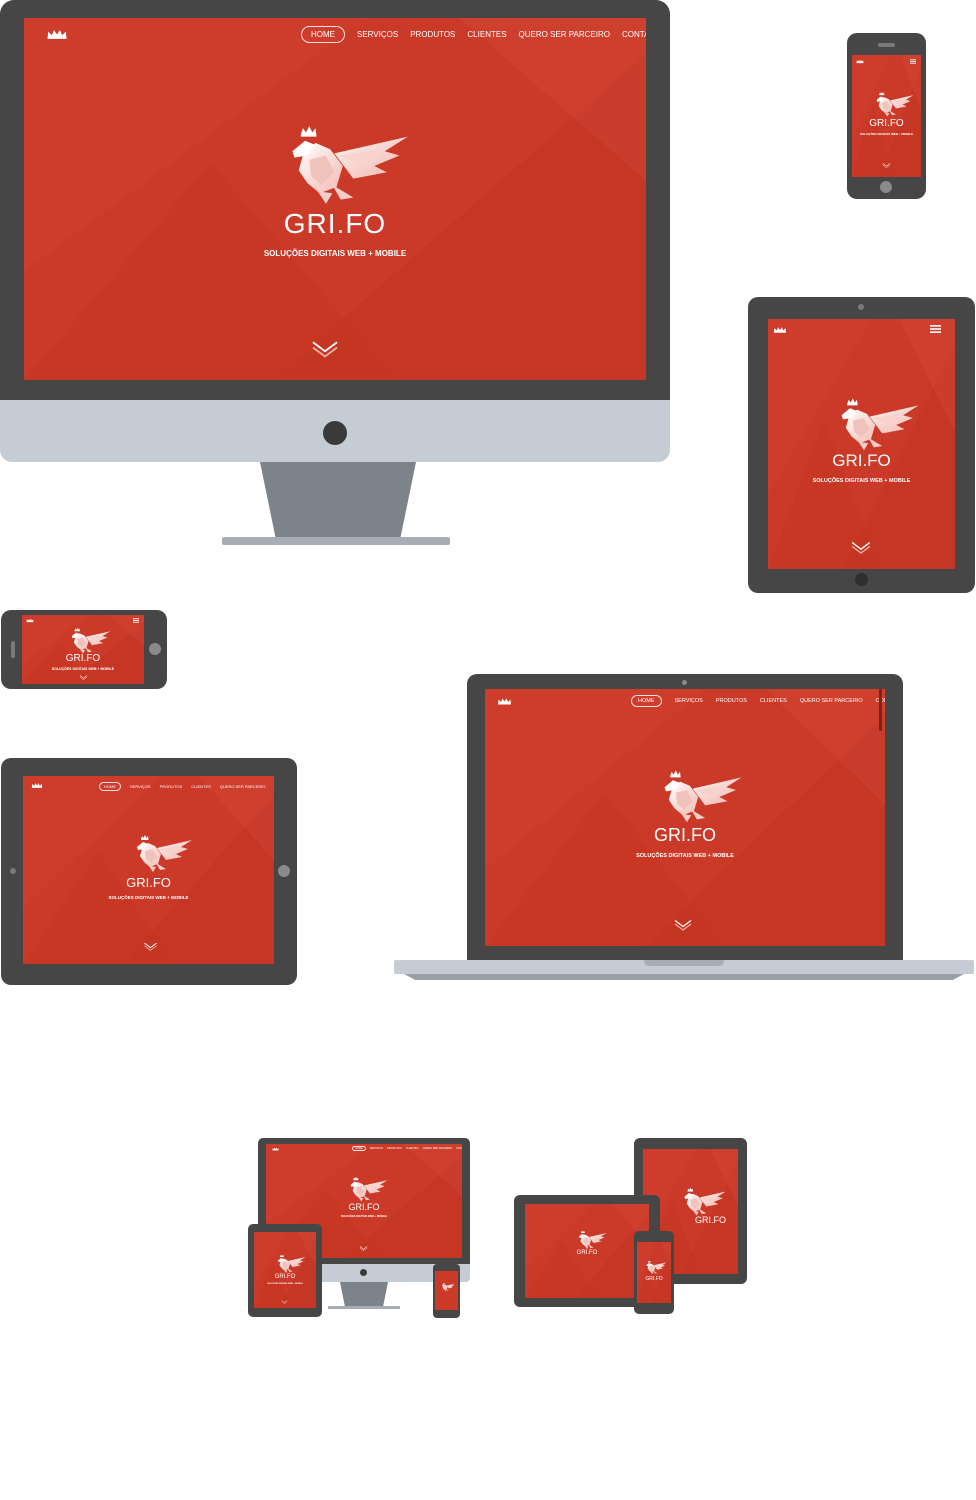 The height and width of the screenshot is (1500, 976). I want to click on laptop-notch, so click(684, 963).